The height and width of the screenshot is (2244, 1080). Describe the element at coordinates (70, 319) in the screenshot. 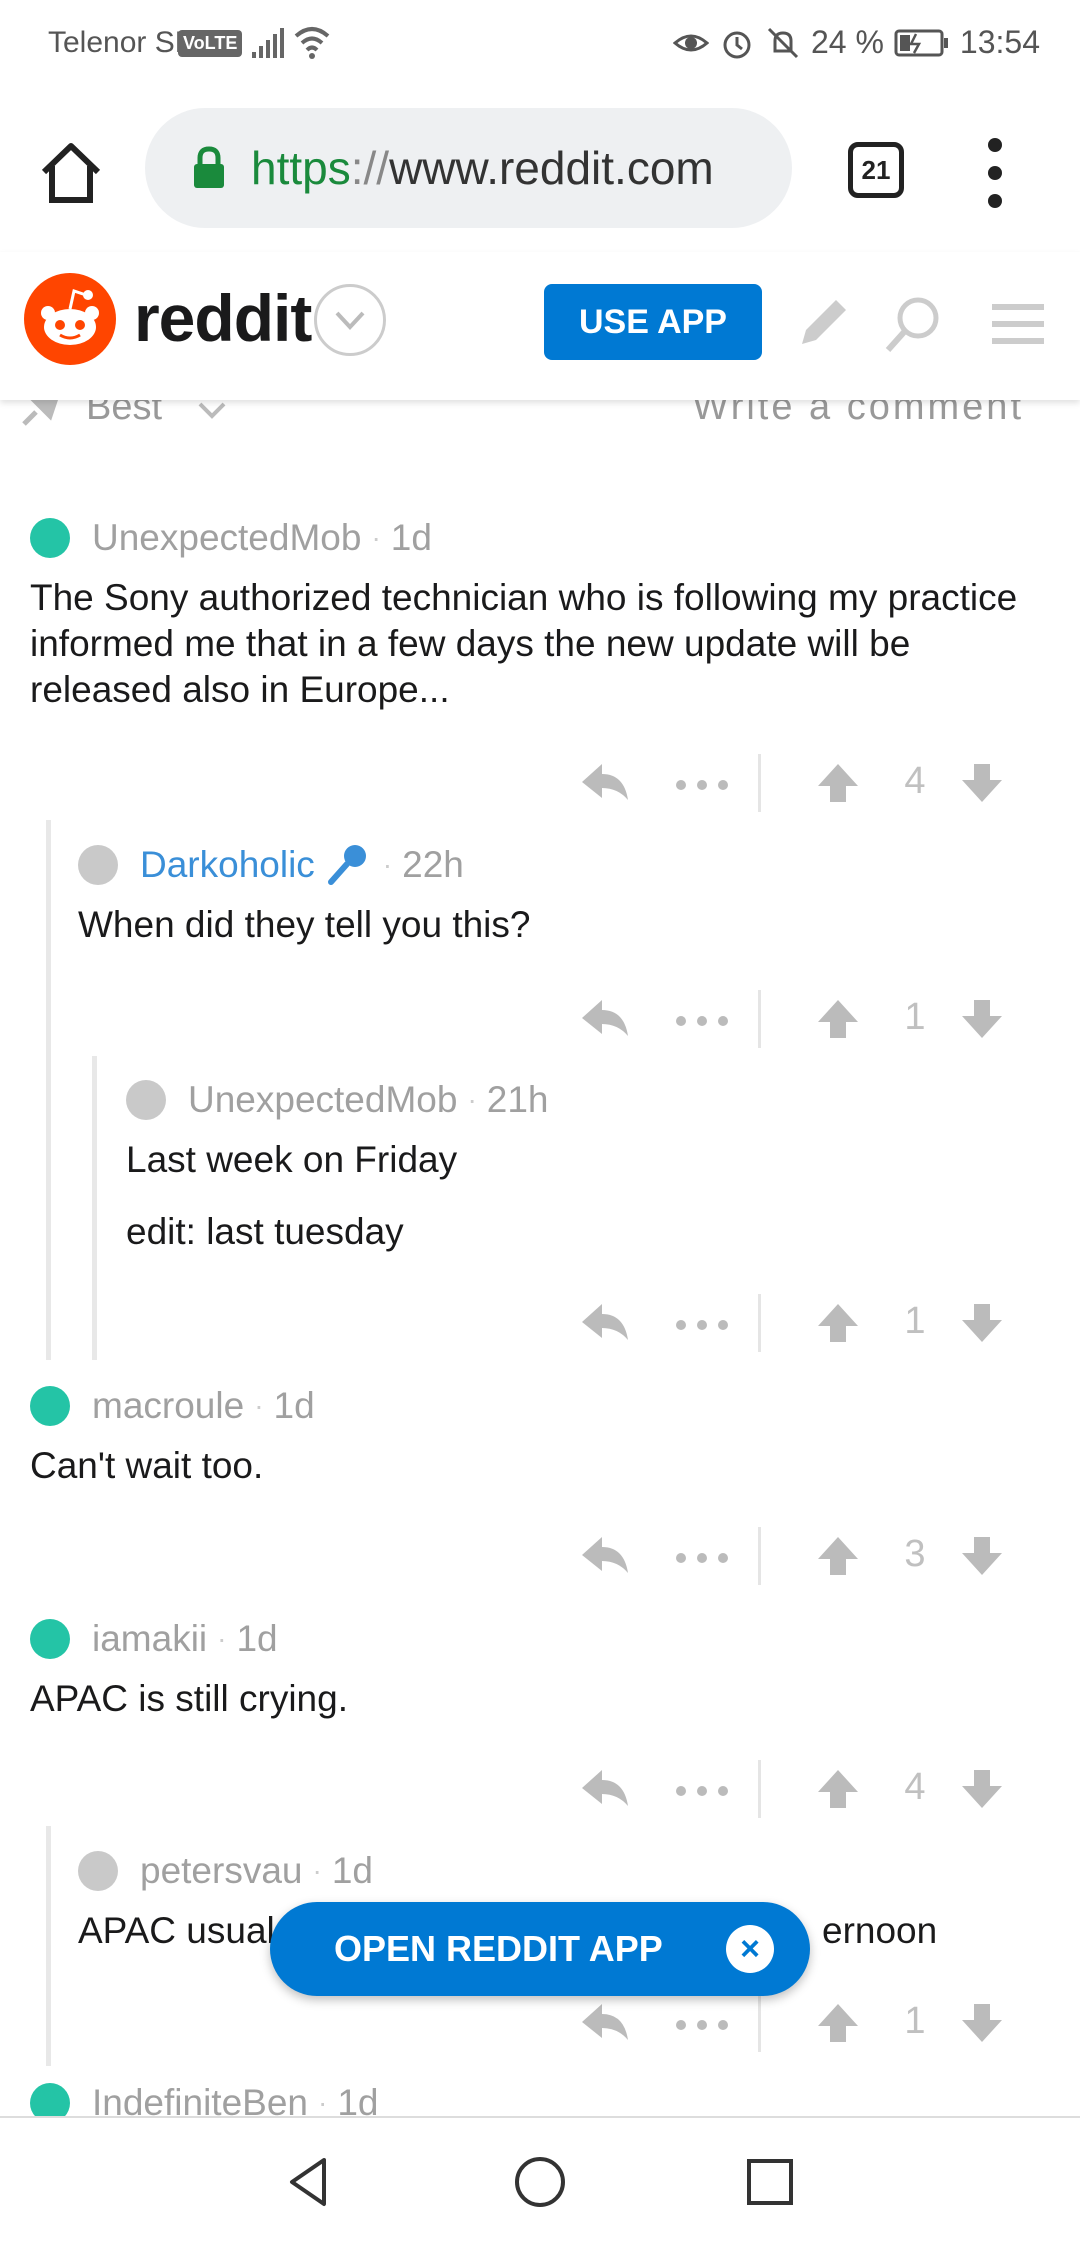

I see `reddit-logo-icon` at that location.